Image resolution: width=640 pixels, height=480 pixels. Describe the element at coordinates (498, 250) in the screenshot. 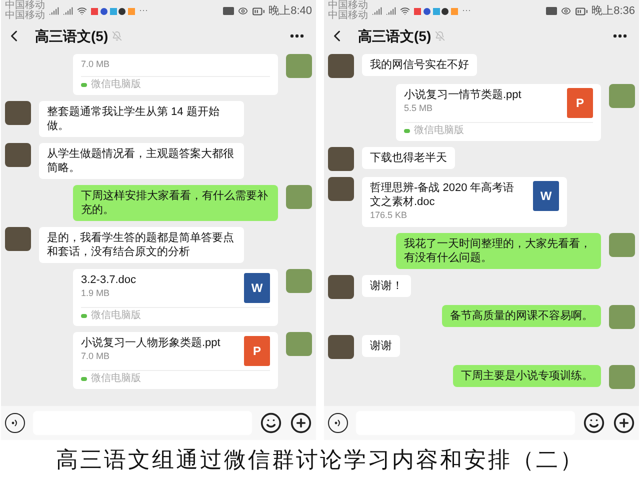

I see `message-bubble: 我花了一天时间整理的，大家先看看，有没有什么问题。` at that location.